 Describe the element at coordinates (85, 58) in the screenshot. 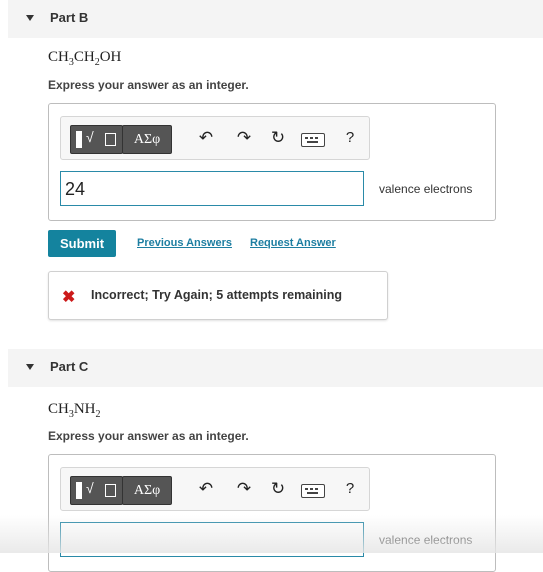

I see `part-b-formula: CH3CH2OH` at that location.